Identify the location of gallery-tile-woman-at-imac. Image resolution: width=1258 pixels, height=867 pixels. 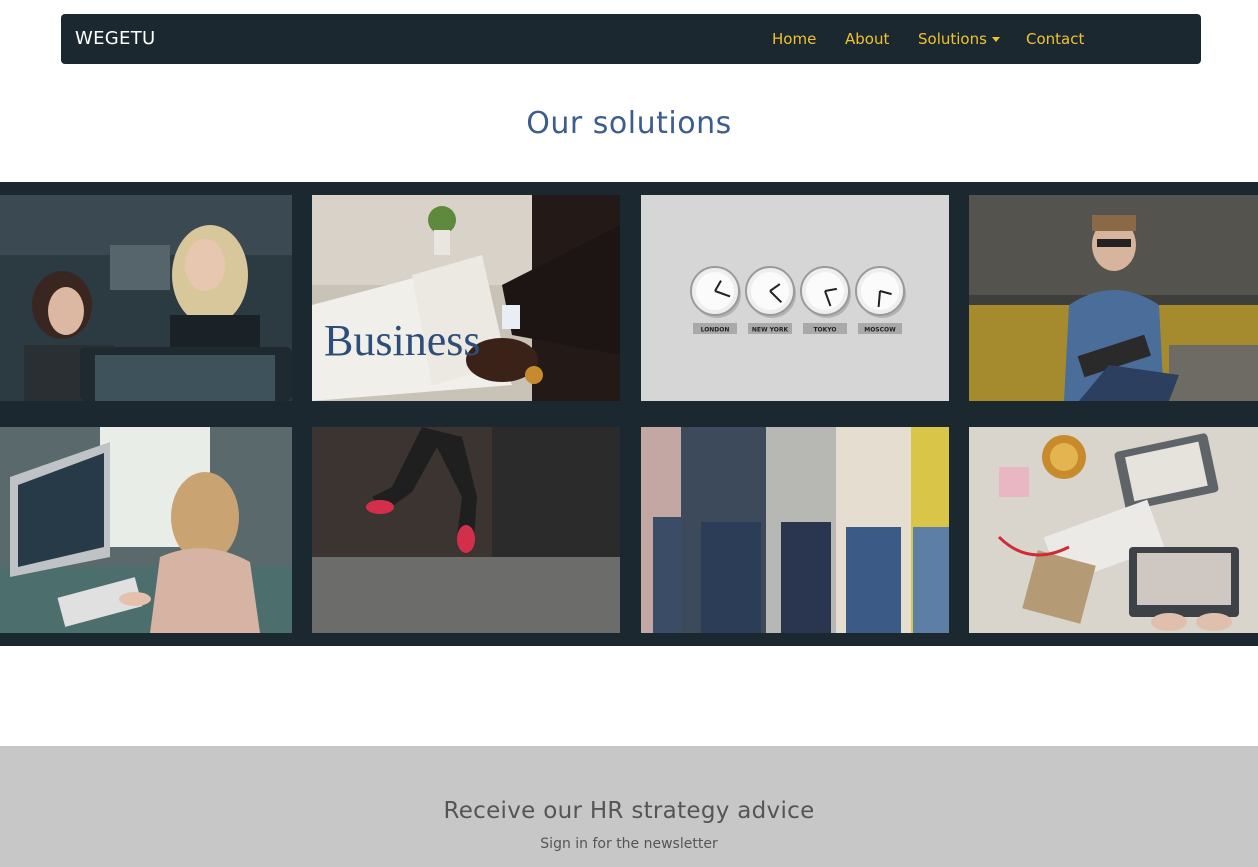
(146, 530).